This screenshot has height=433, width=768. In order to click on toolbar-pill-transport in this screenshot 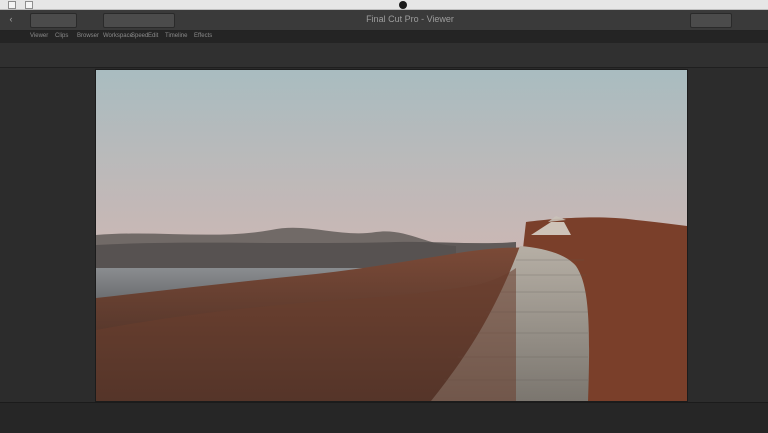, I will do `click(139, 20)`.